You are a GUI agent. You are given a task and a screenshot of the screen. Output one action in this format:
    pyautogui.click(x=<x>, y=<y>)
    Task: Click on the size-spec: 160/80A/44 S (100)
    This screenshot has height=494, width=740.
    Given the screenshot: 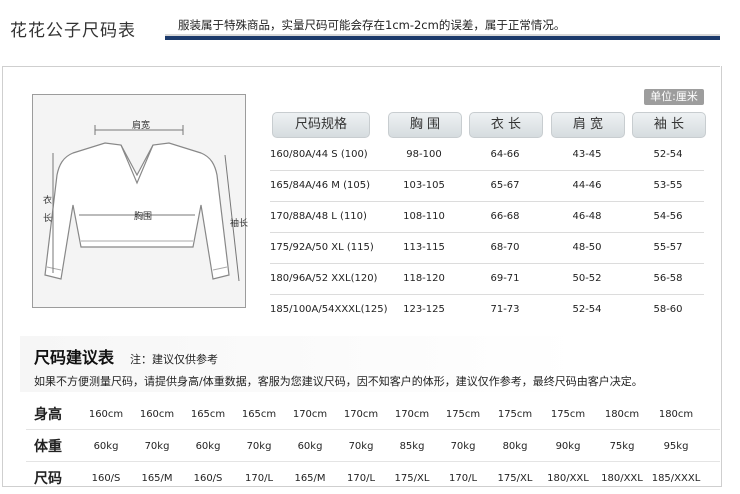 What is the action you would take?
    pyautogui.click(x=319, y=154)
    